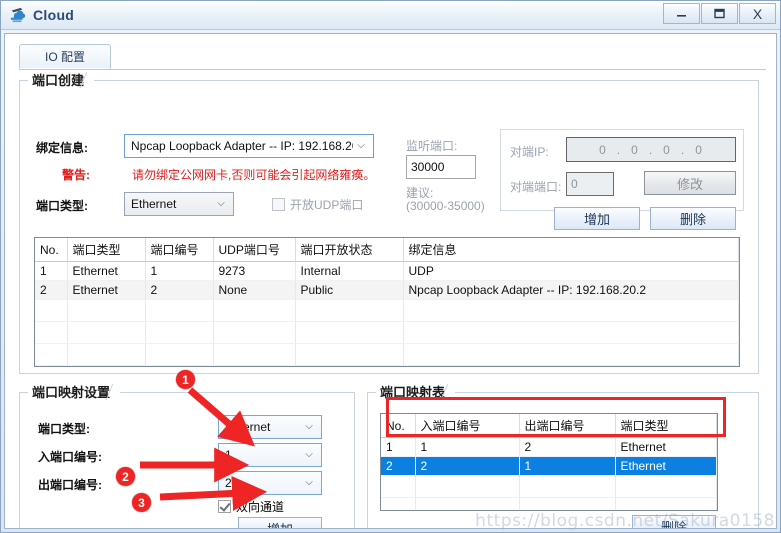  I want to click on window-controls: X, so click(719, 13).